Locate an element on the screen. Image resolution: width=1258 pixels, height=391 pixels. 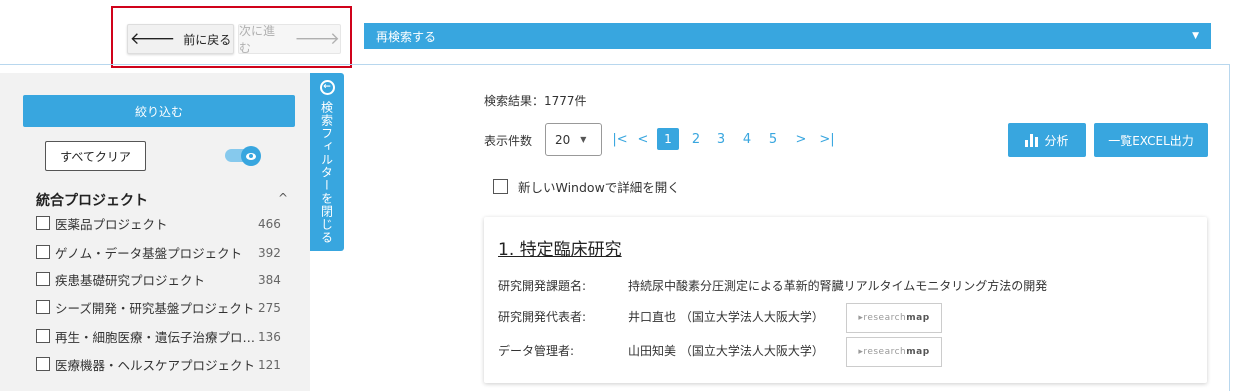
next-page-icon: > is located at coordinates (801, 139).